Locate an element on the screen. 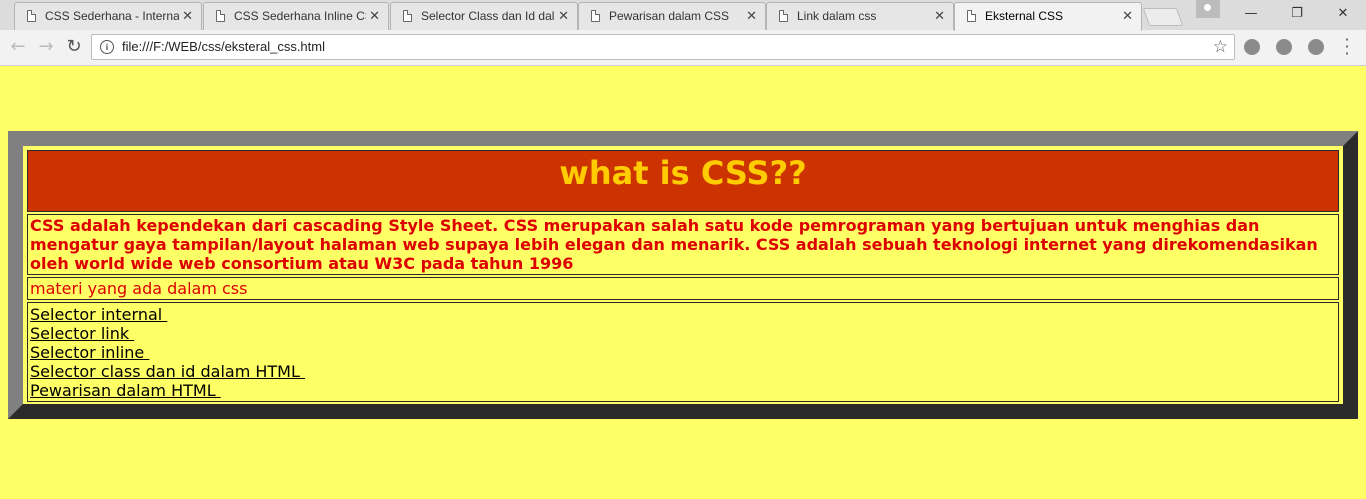 Image resolution: width=1366 pixels, height=499 pixels. link-selector-class-id: Selector class dan id dalam HTML is located at coordinates (683, 371).